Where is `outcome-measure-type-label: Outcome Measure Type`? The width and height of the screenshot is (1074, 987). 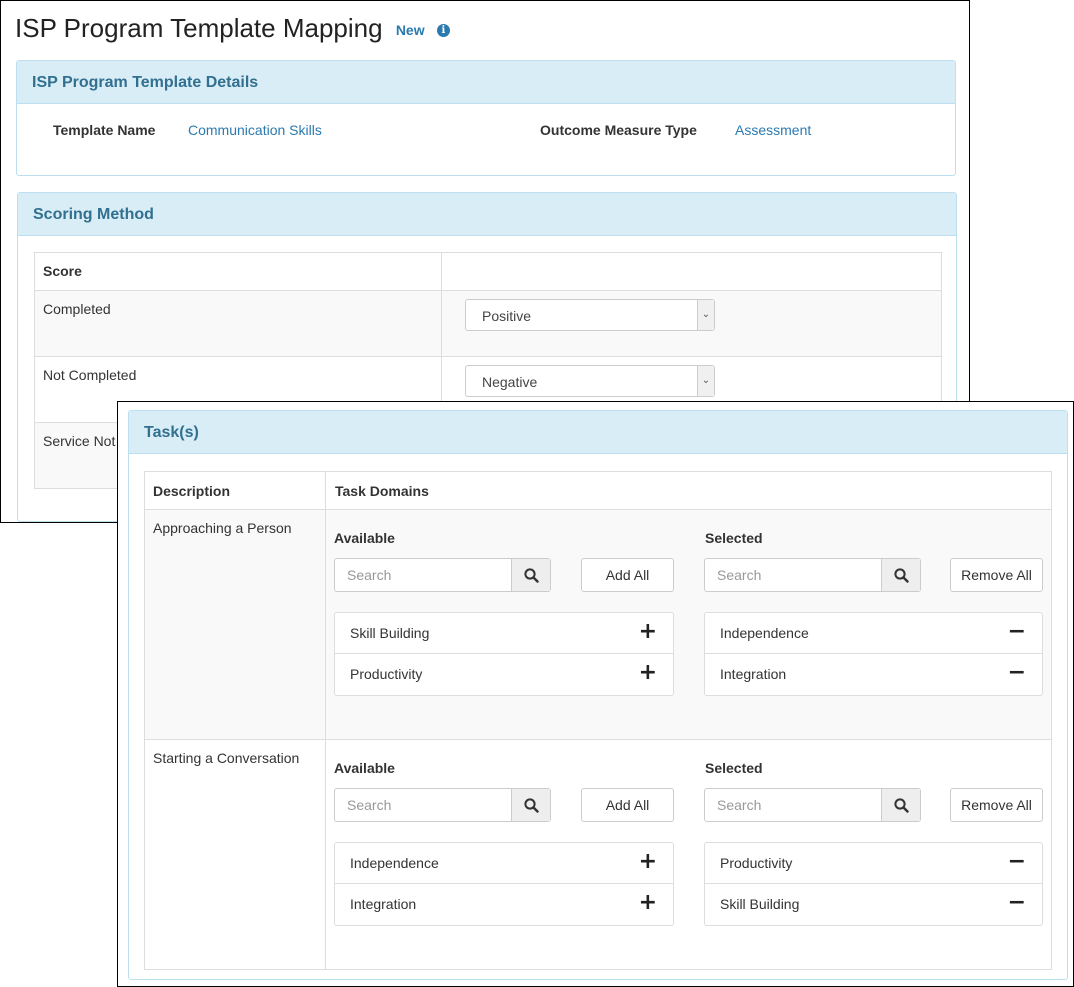
outcome-measure-type-label: Outcome Measure Type is located at coordinates (618, 130).